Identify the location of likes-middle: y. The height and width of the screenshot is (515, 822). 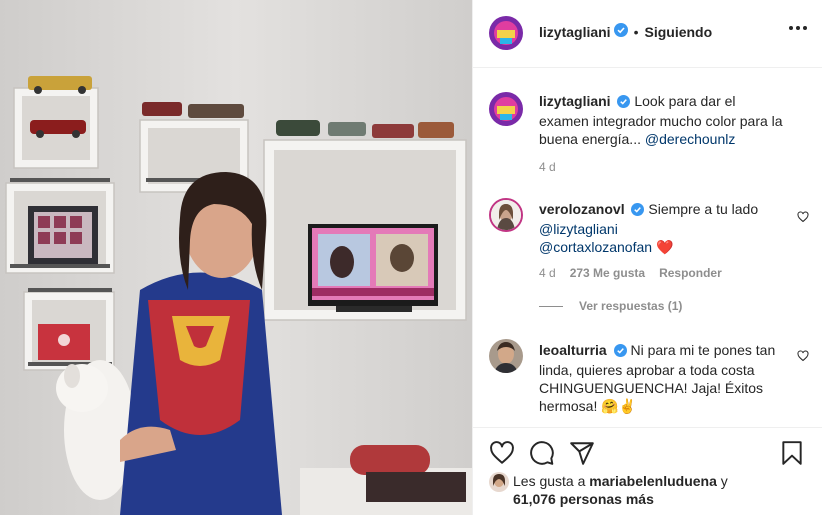
(722, 481).